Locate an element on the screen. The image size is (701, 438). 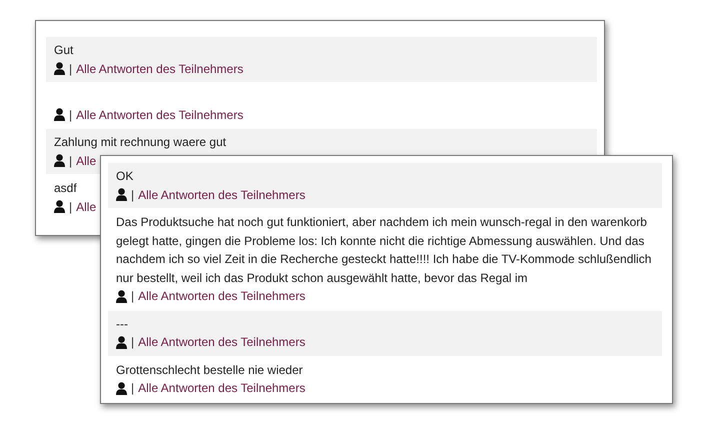
answer-text: Gut is located at coordinates (64, 50).